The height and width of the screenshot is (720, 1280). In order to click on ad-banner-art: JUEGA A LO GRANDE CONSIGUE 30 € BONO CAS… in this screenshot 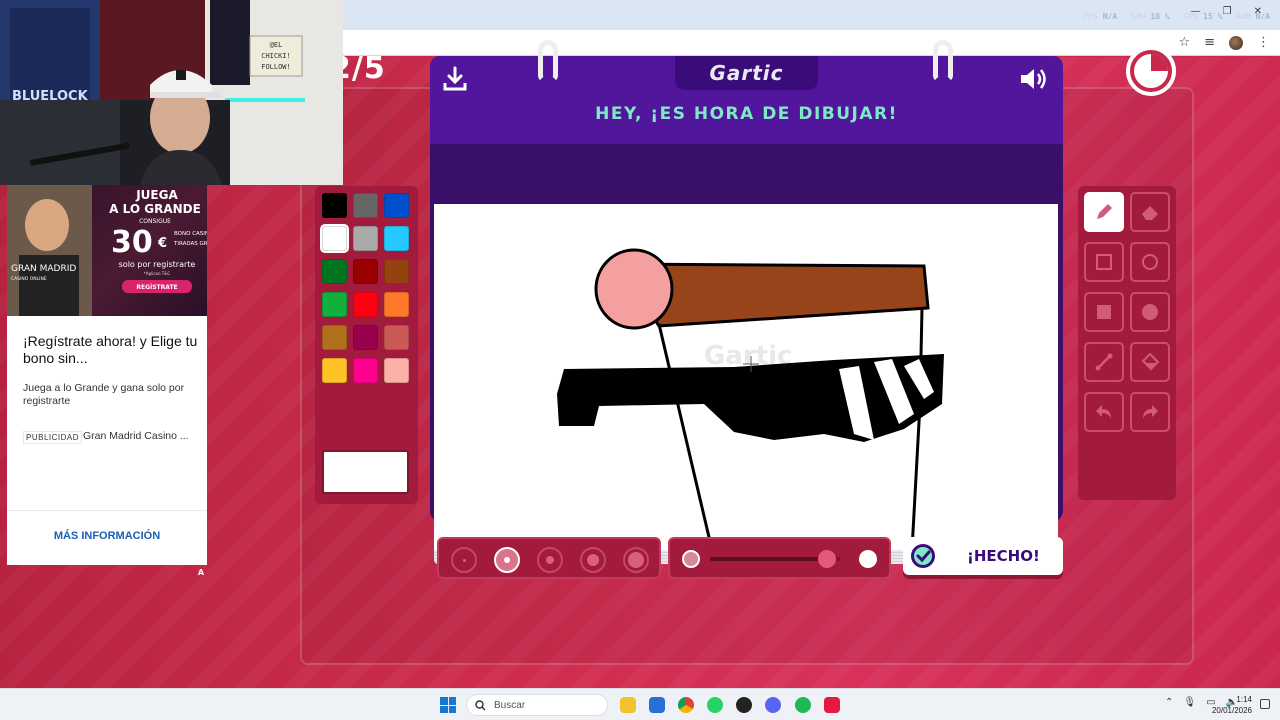, I will do `click(107, 250)`.